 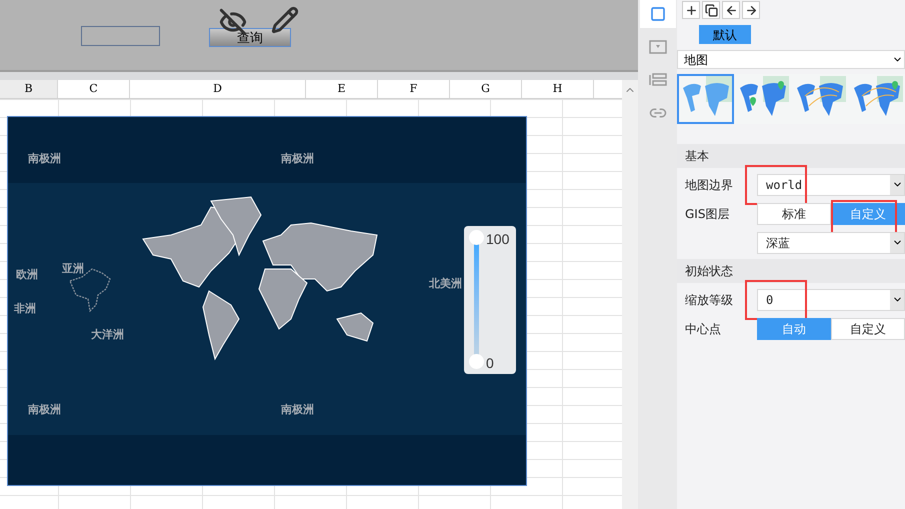 I want to click on region-label: 亚洲, so click(x=73, y=269).